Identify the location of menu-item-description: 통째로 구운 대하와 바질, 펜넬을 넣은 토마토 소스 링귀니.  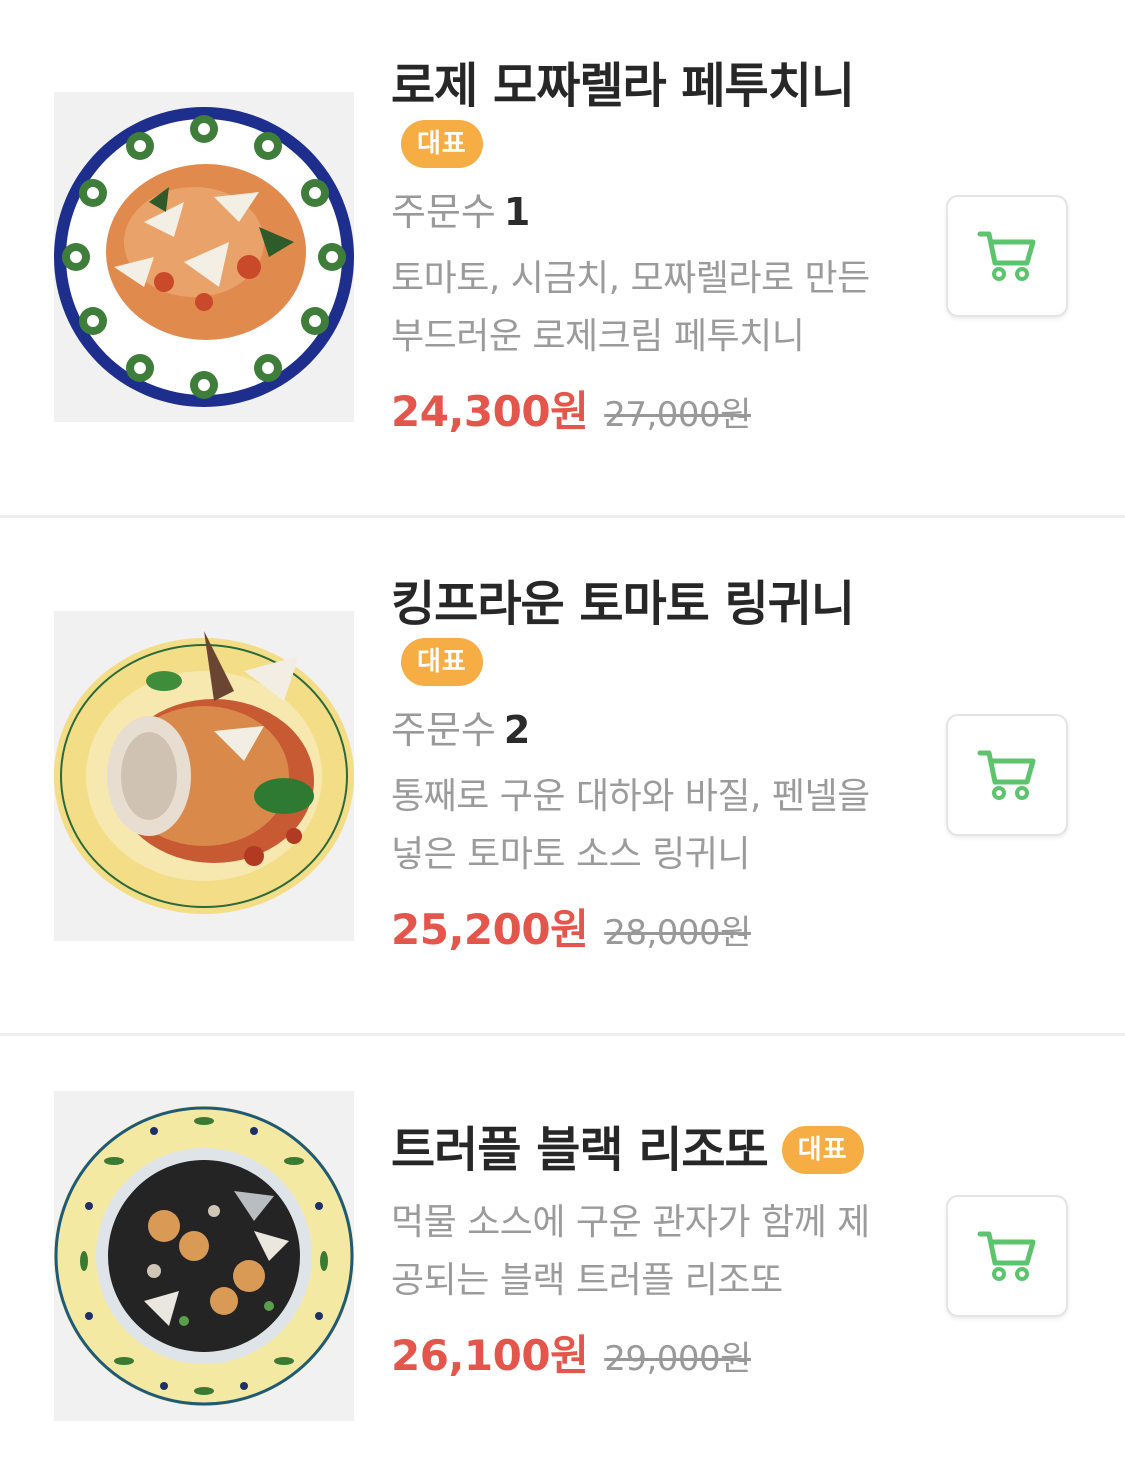
(630, 825).